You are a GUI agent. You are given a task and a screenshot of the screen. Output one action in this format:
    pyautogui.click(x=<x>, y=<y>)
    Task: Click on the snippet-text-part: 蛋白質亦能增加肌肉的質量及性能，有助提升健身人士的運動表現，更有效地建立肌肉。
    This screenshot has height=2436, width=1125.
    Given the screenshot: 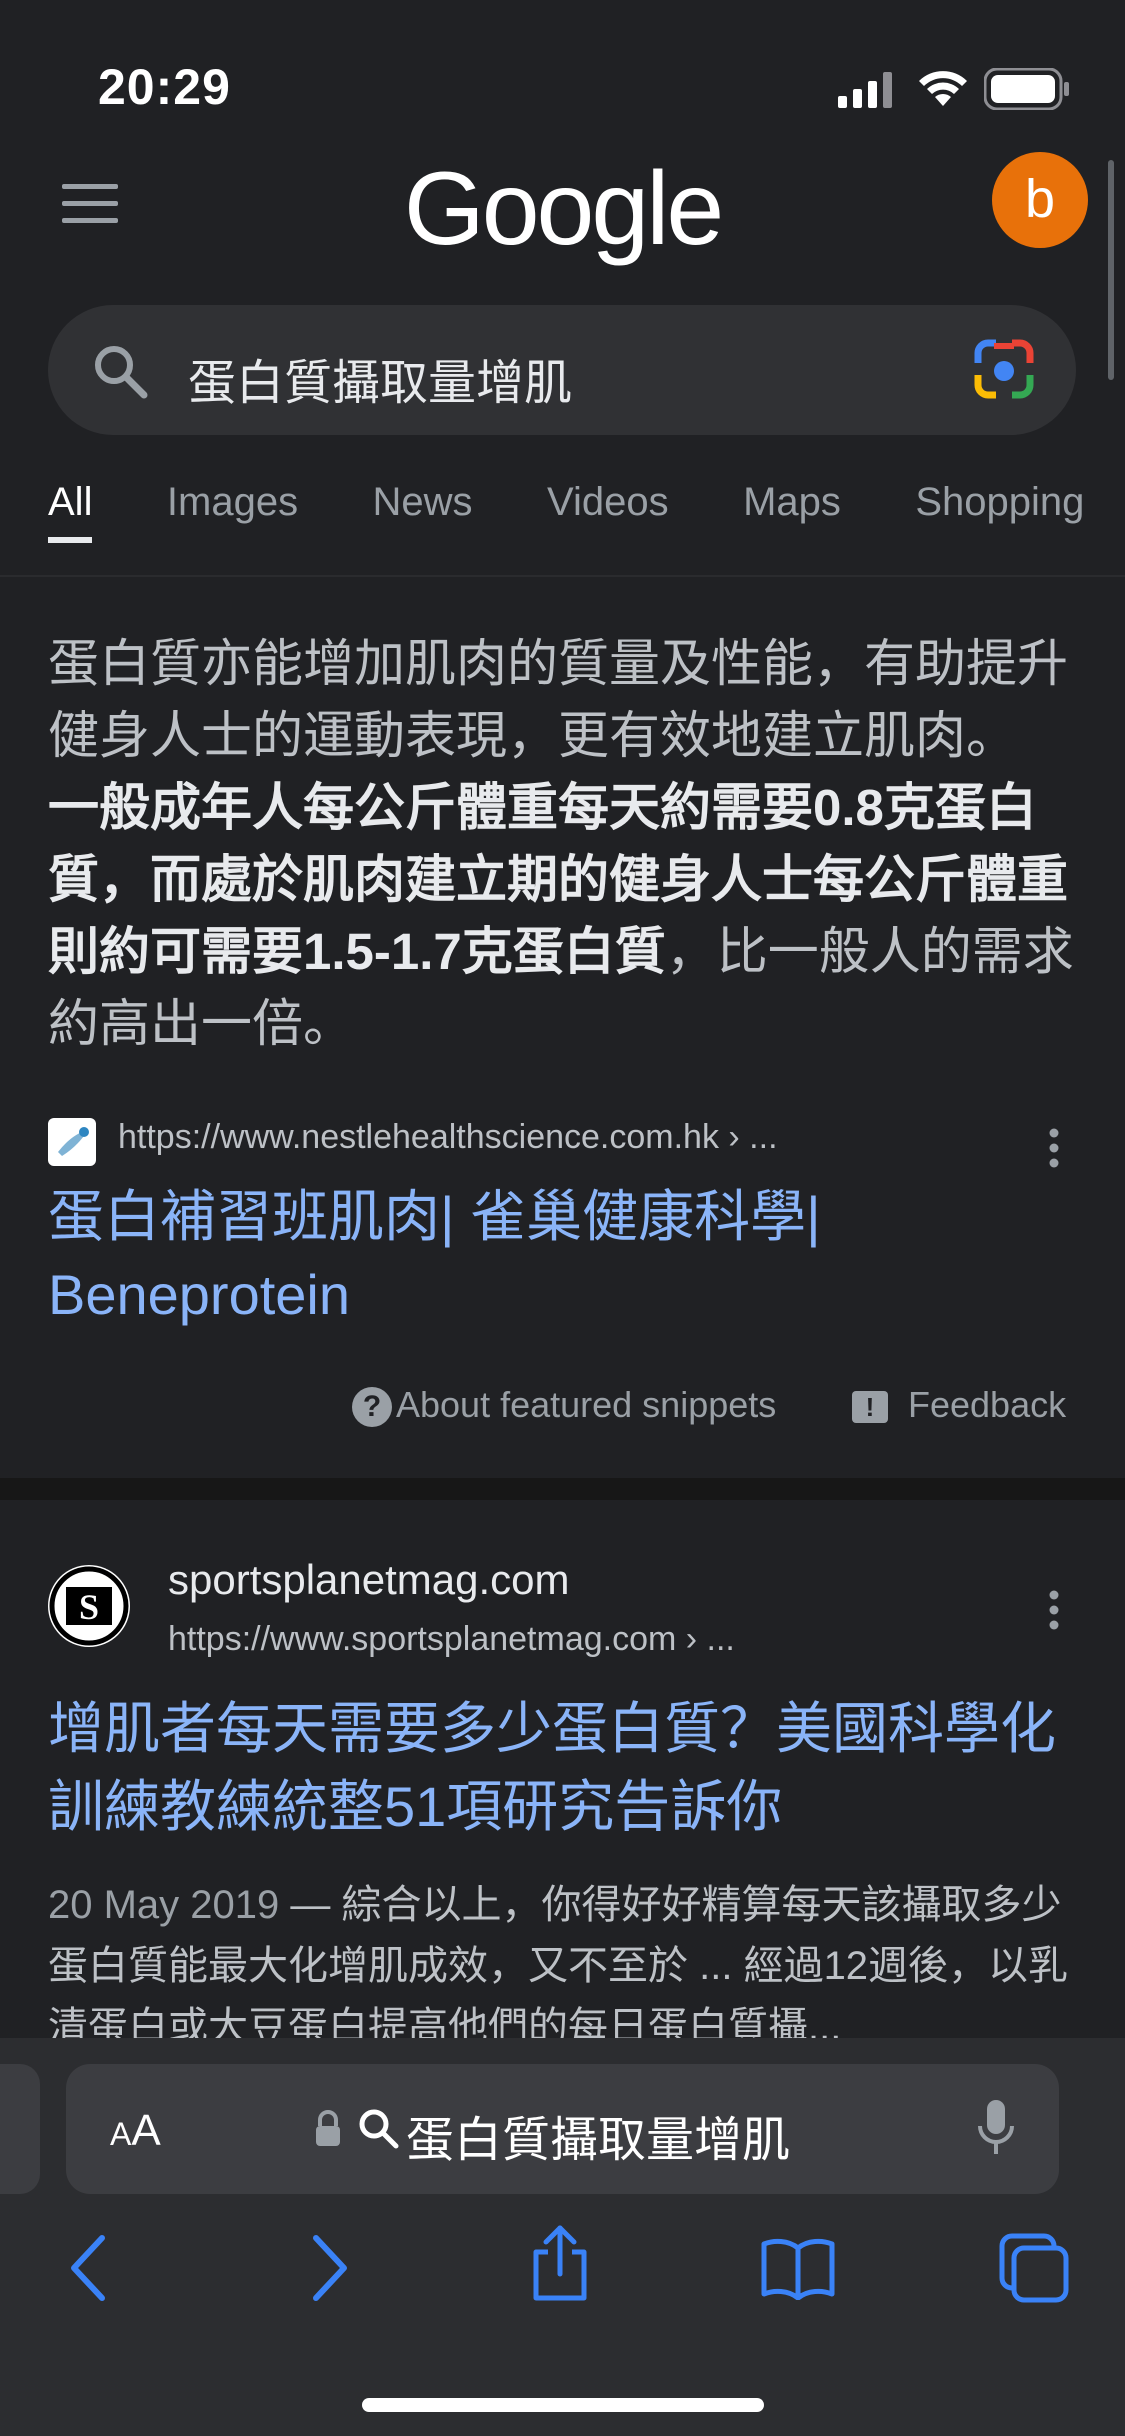 What is the action you would take?
    pyautogui.click(x=558, y=699)
    